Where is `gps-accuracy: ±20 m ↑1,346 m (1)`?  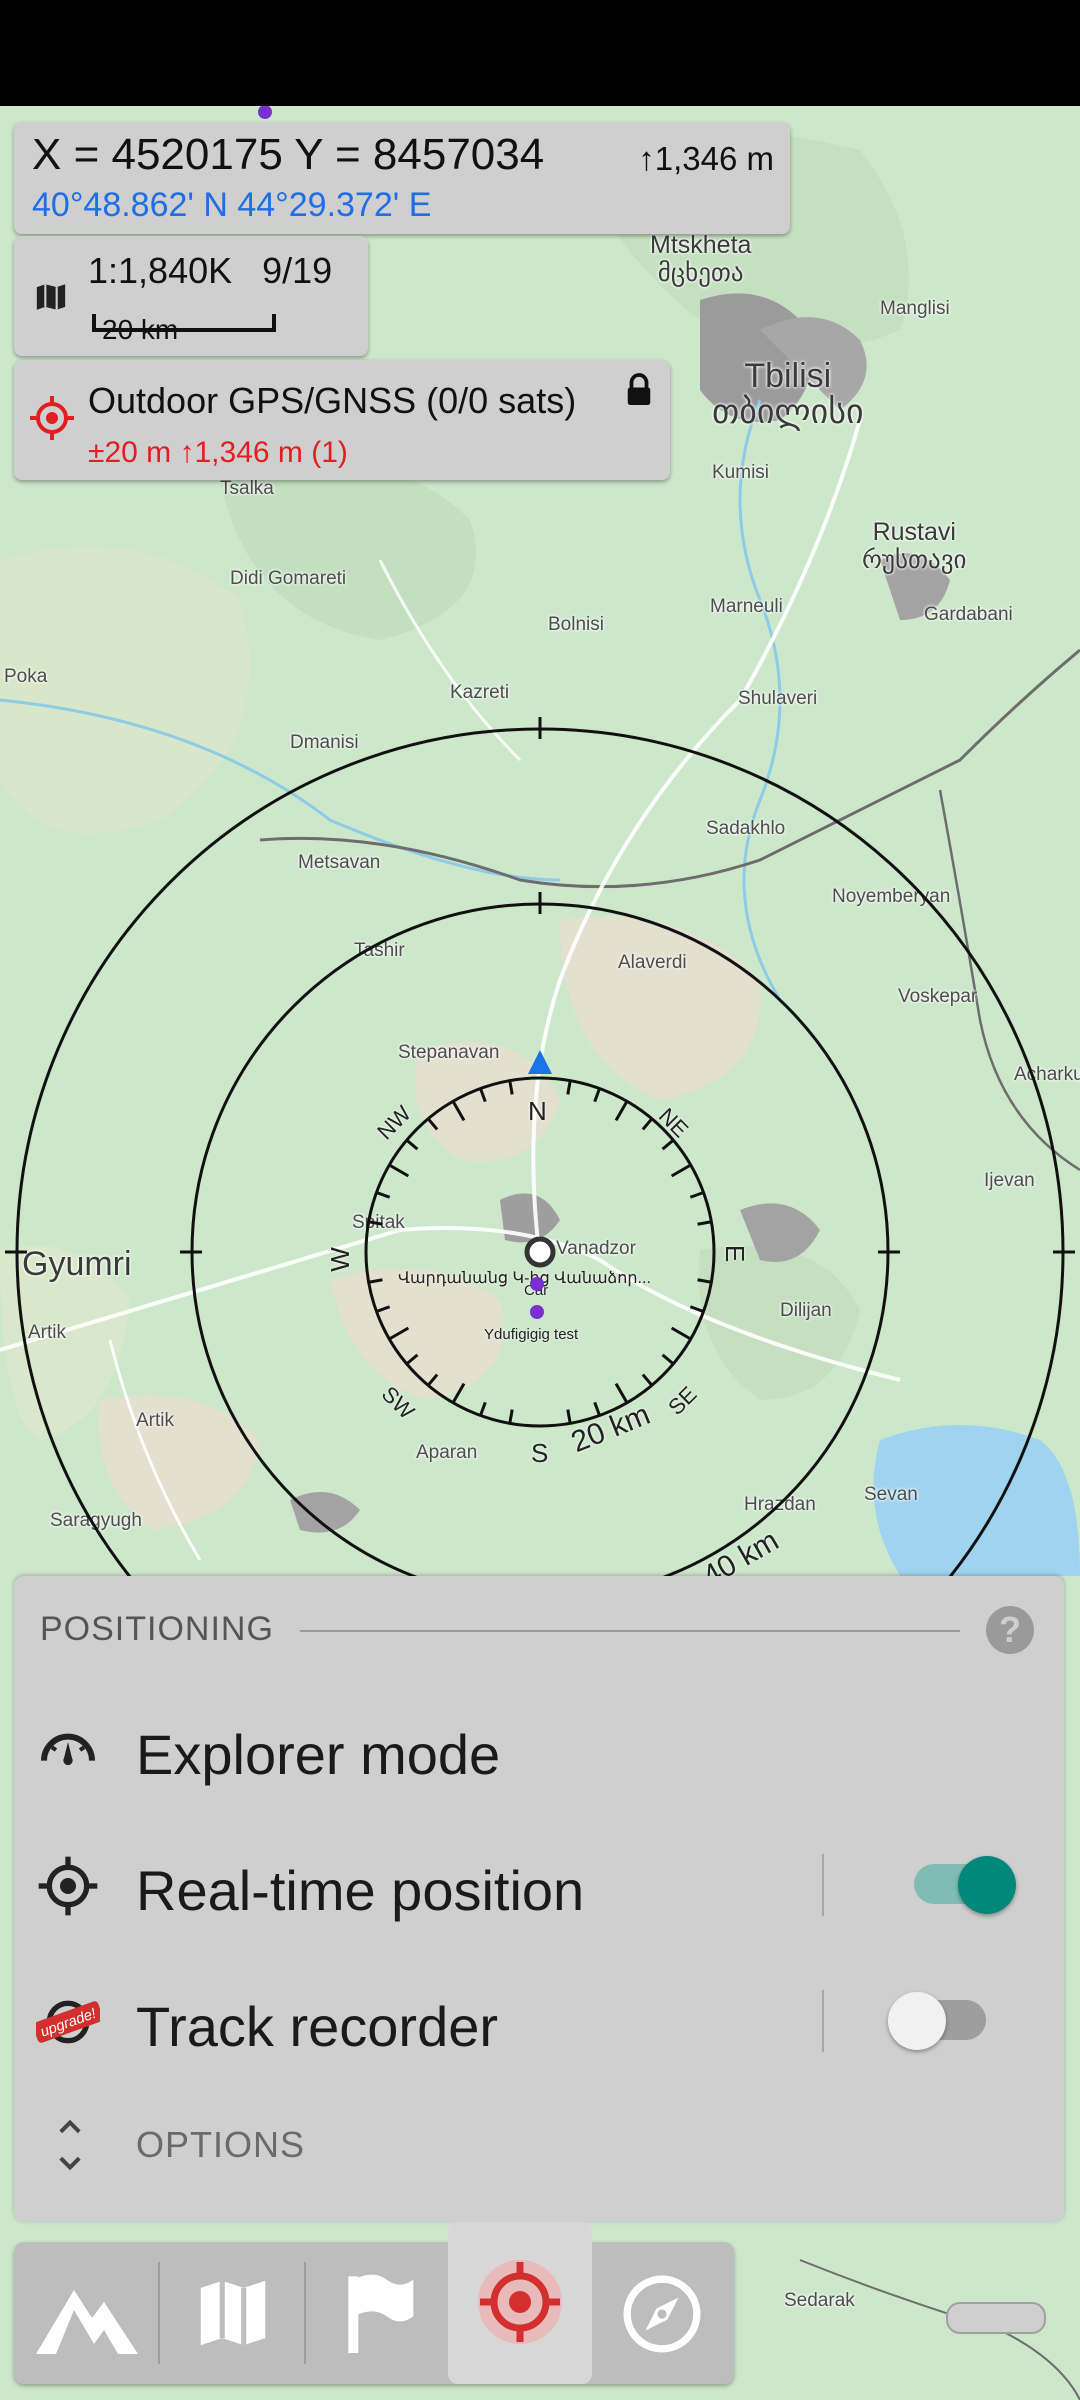 gps-accuracy: ±20 m ↑1,346 m (1) is located at coordinates (218, 452).